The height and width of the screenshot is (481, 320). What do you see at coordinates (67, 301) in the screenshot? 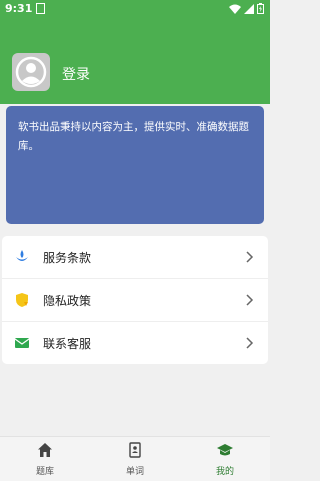
I see `menu-item-label: 隐私政策` at bounding box center [67, 301].